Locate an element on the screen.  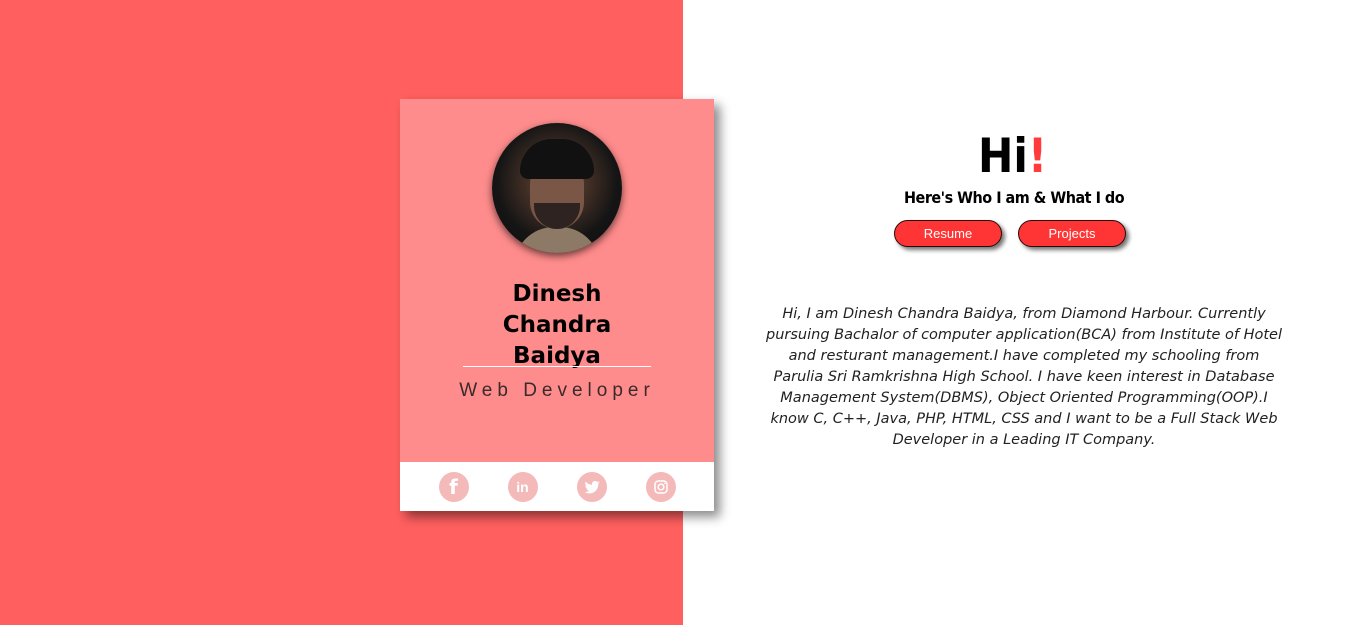
social-links-bar: f in is located at coordinates (557, 486).